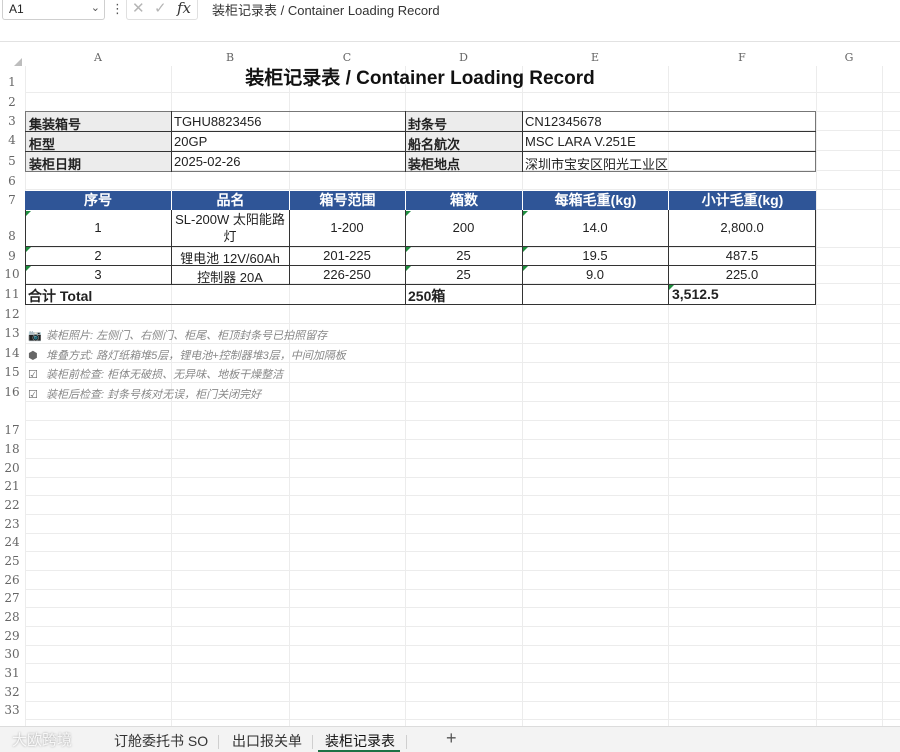 Image resolution: width=900 pixels, height=752 pixels. What do you see at coordinates (144, 394) in the screenshot?
I see `note-post-check: ☑ 装柜后检查: 封条号核对无误，柜门关闭完好` at bounding box center [144, 394].